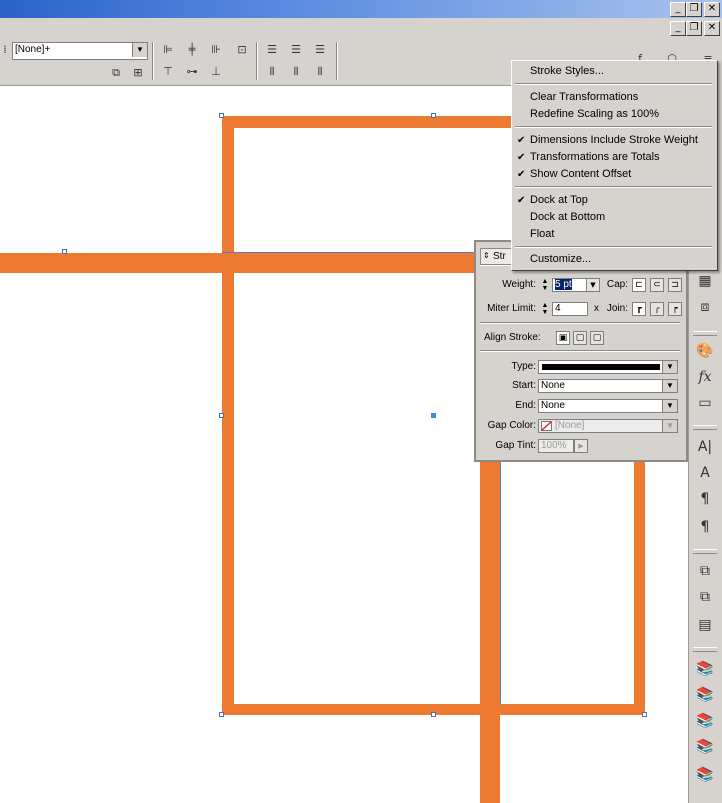  What do you see at coordinates (545, 309) in the screenshot?
I see `miter-stepper: ▲ ▼` at bounding box center [545, 309].